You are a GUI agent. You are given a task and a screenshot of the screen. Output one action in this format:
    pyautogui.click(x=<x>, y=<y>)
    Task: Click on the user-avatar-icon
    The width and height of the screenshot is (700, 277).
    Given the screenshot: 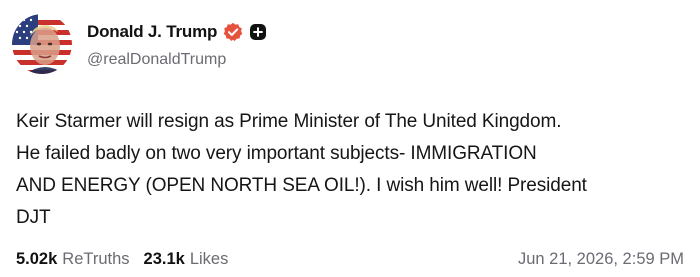 What is the action you would take?
    pyautogui.click(x=42, y=44)
    